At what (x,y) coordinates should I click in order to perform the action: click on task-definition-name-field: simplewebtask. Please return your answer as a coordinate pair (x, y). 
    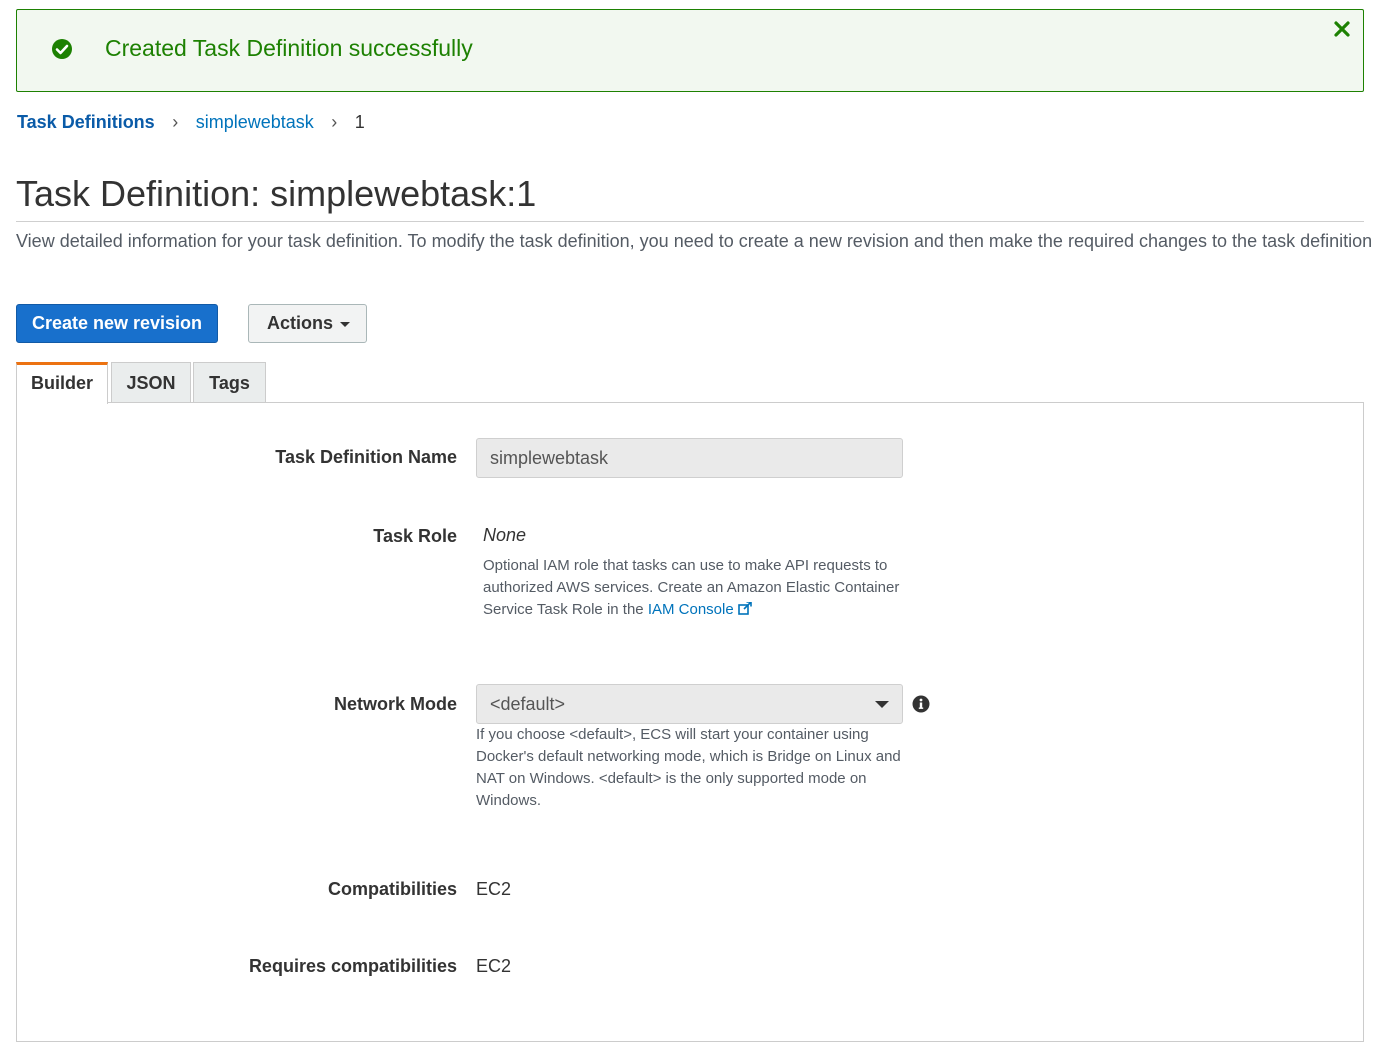
    Looking at the image, I should click on (689, 458).